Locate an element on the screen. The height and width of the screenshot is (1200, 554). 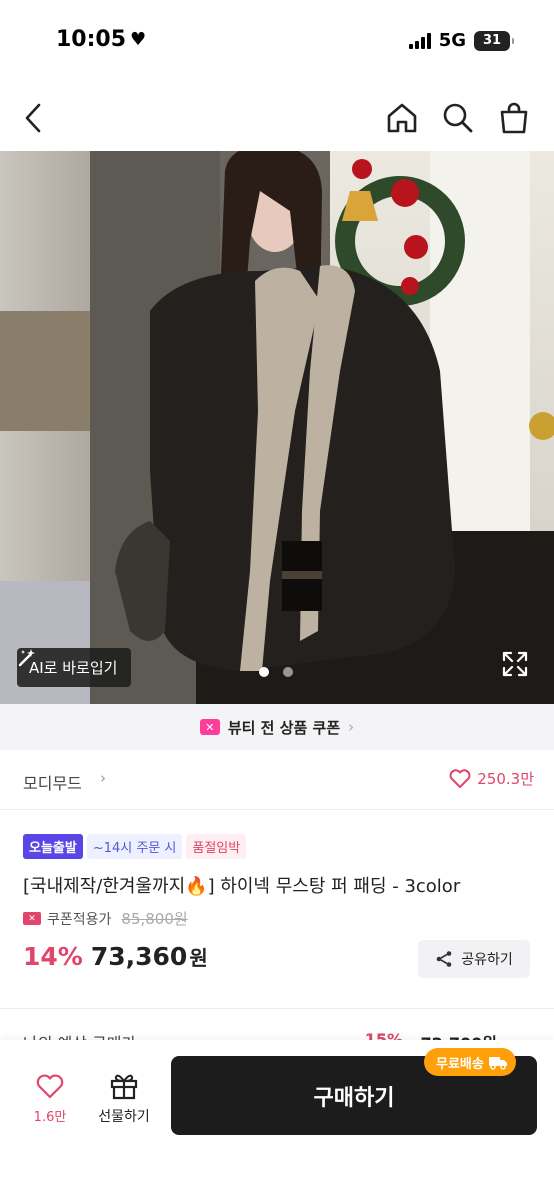
coupon-price-row: ✕ 쿠폰적용가 85,800원 is located at coordinates (105, 918).